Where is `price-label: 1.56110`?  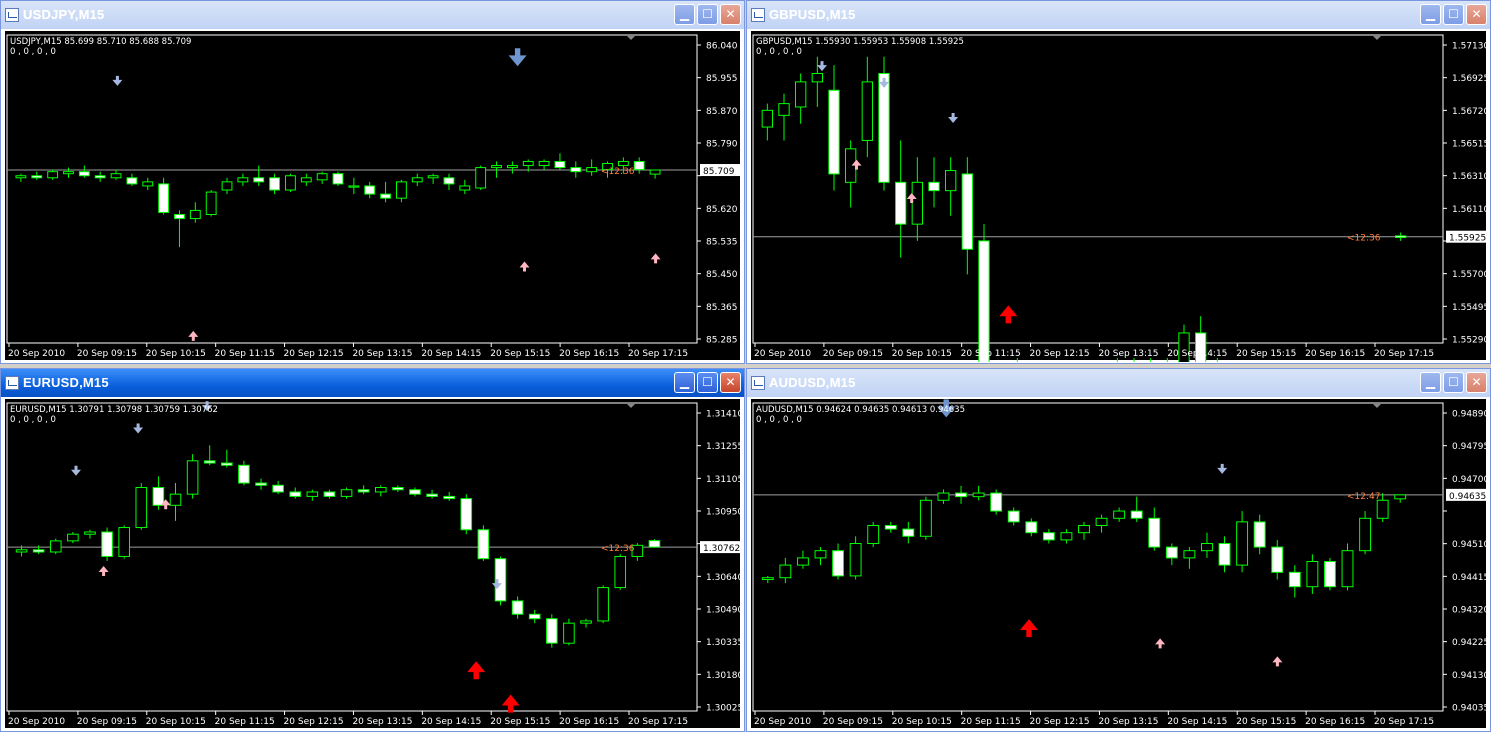
price-label: 1.56110 is located at coordinates (1470, 210).